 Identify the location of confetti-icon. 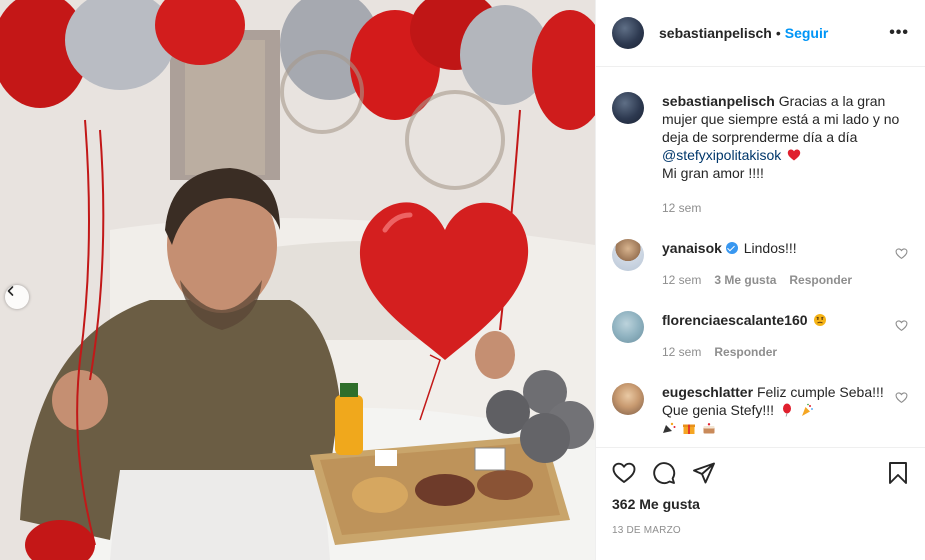
(669, 427).